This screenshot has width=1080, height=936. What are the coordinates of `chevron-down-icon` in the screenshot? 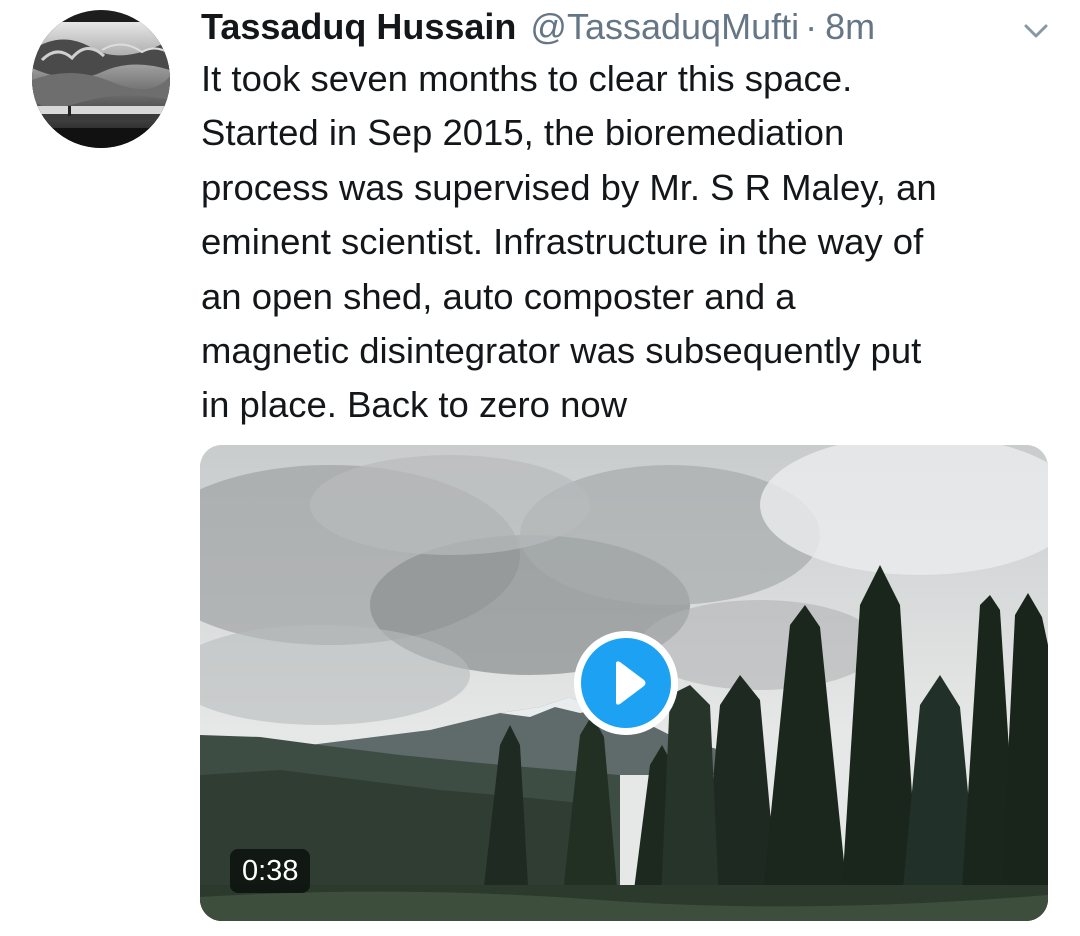 It's located at (1036, 31).